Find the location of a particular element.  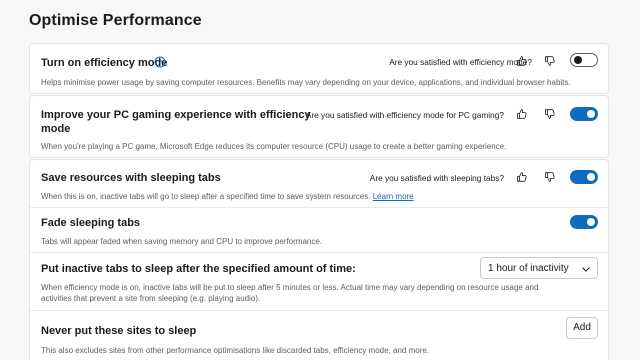

efficiency-mode-title: Turn on efficiency mode is located at coordinates (104, 63).